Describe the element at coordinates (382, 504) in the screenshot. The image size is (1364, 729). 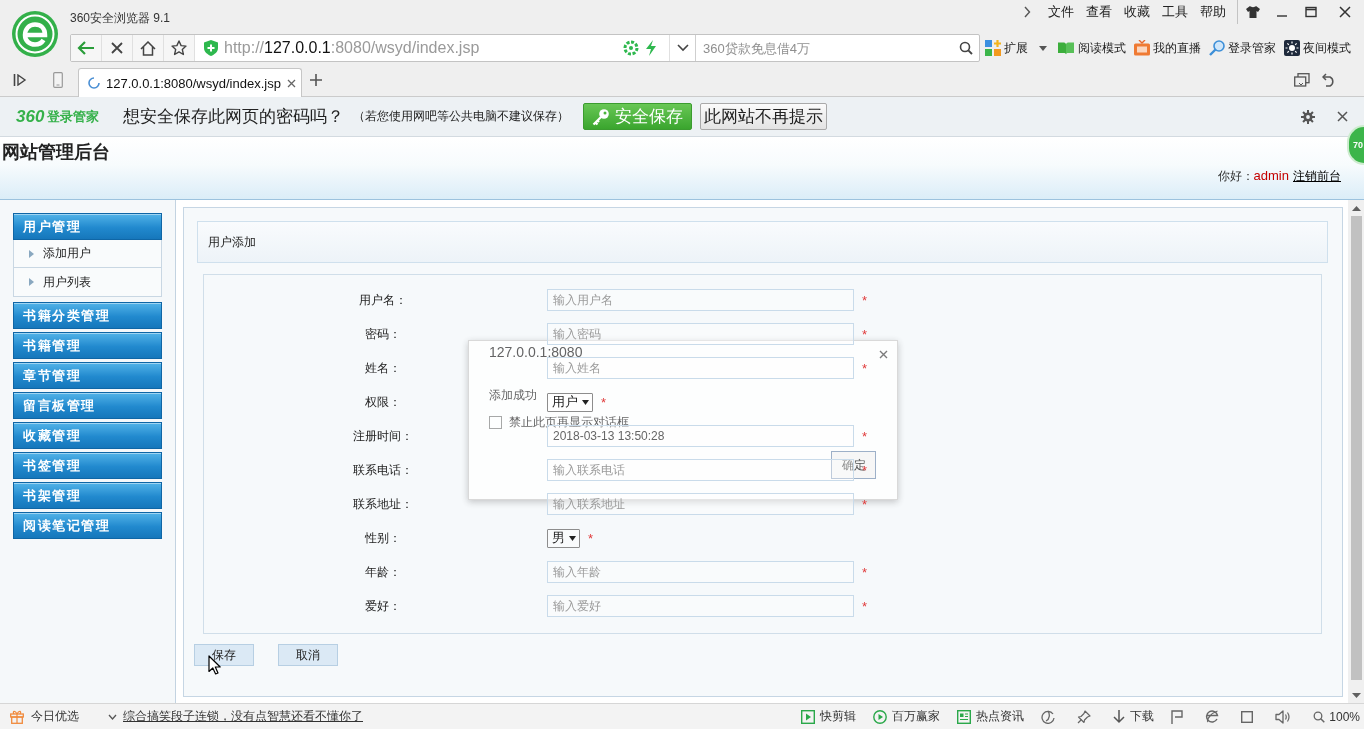
I see `field-label: 联系地址：` at that location.